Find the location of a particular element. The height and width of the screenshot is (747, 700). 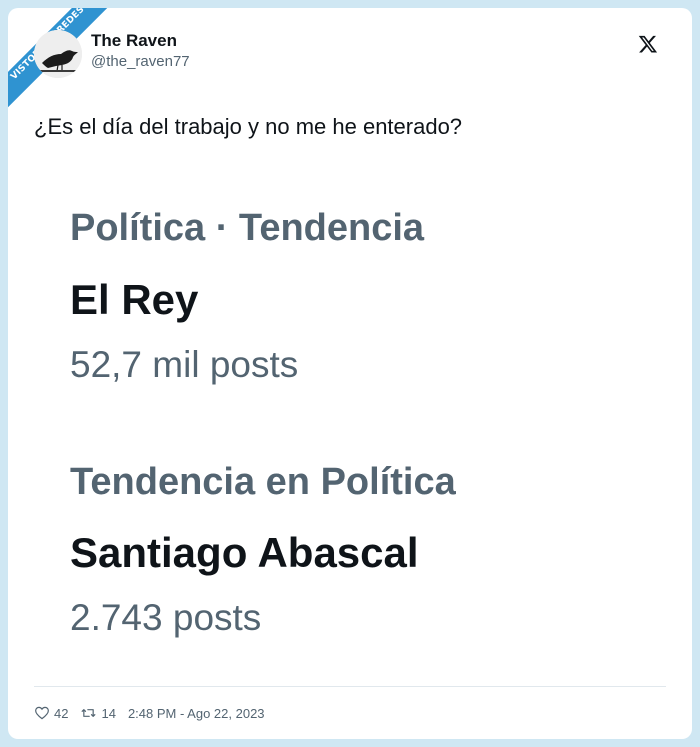

author-handle: @the_raven77 is located at coordinates (140, 61).